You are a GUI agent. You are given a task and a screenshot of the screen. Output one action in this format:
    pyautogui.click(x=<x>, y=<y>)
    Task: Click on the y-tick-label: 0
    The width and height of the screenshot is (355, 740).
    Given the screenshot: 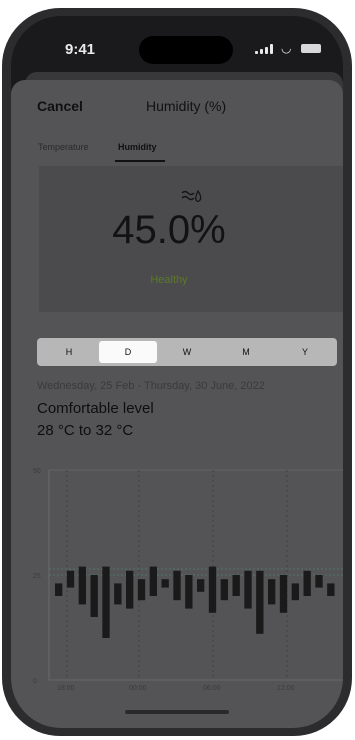 What is the action you would take?
    pyautogui.click(x=35, y=681)
    